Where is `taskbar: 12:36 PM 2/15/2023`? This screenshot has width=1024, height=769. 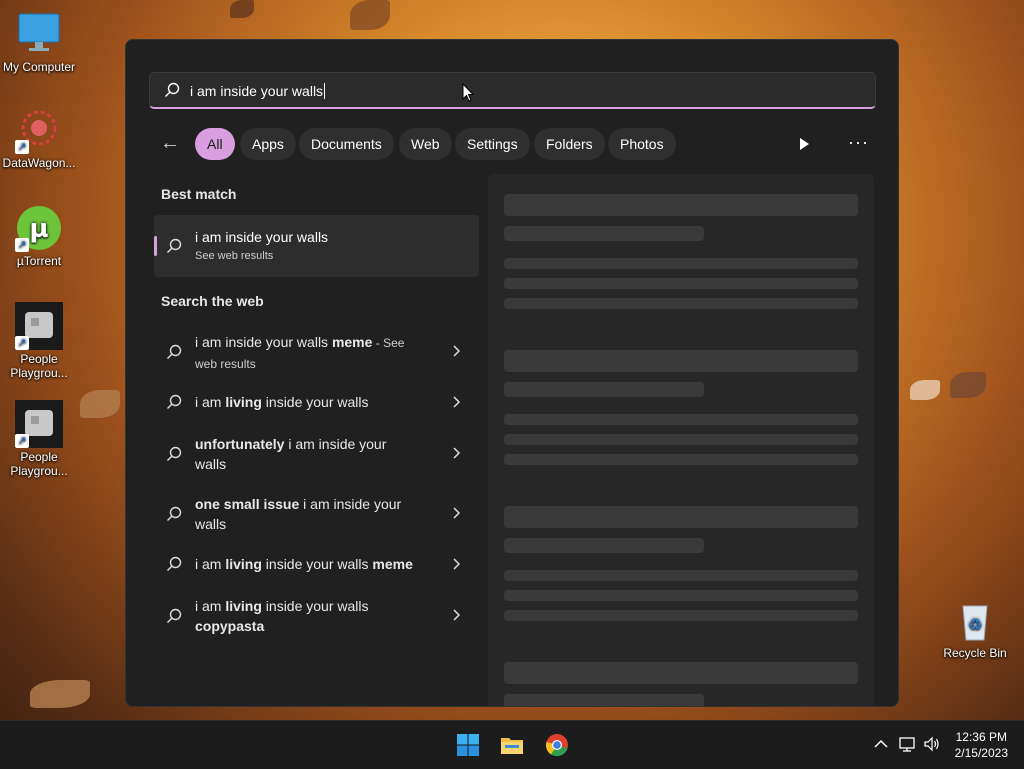 taskbar: 12:36 PM 2/15/2023 is located at coordinates (512, 744).